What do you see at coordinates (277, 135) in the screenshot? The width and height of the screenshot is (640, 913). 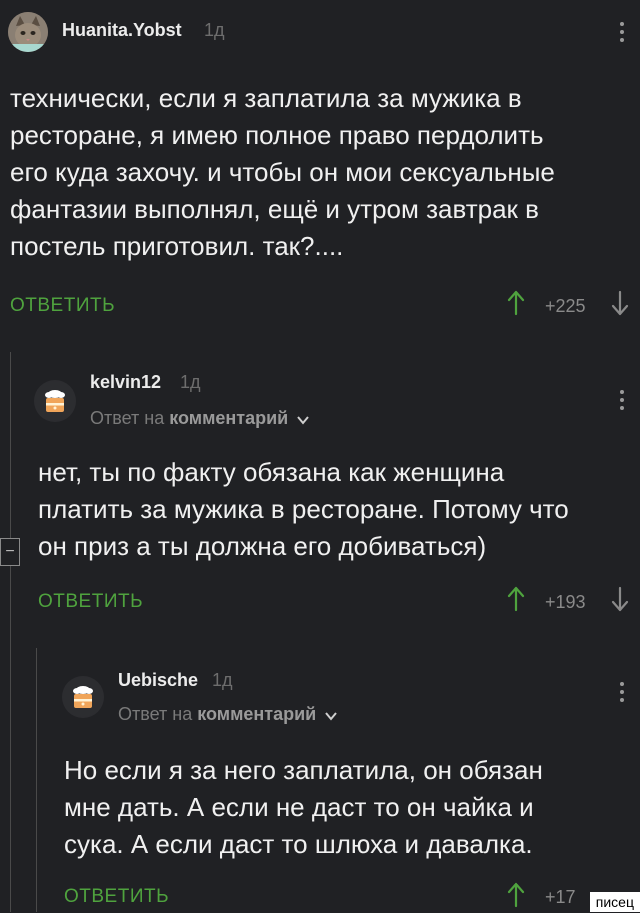 I see `text-line: ресторане, я имею полное право пердолить` at bounding box center [277, 135].